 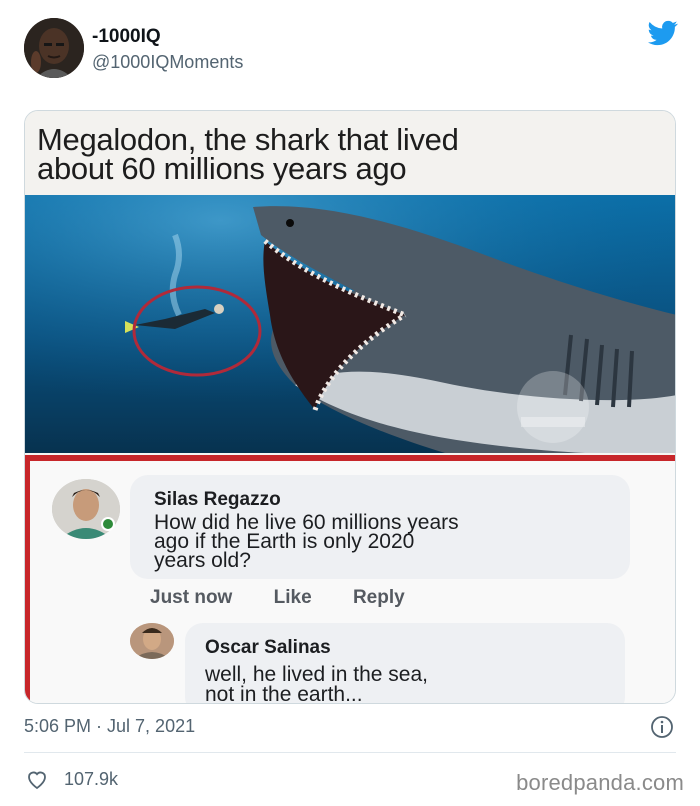 What do you see at coordinates (37, 779) in the screenshot?
I see `heart-icon` at bounding box center [37, 779].